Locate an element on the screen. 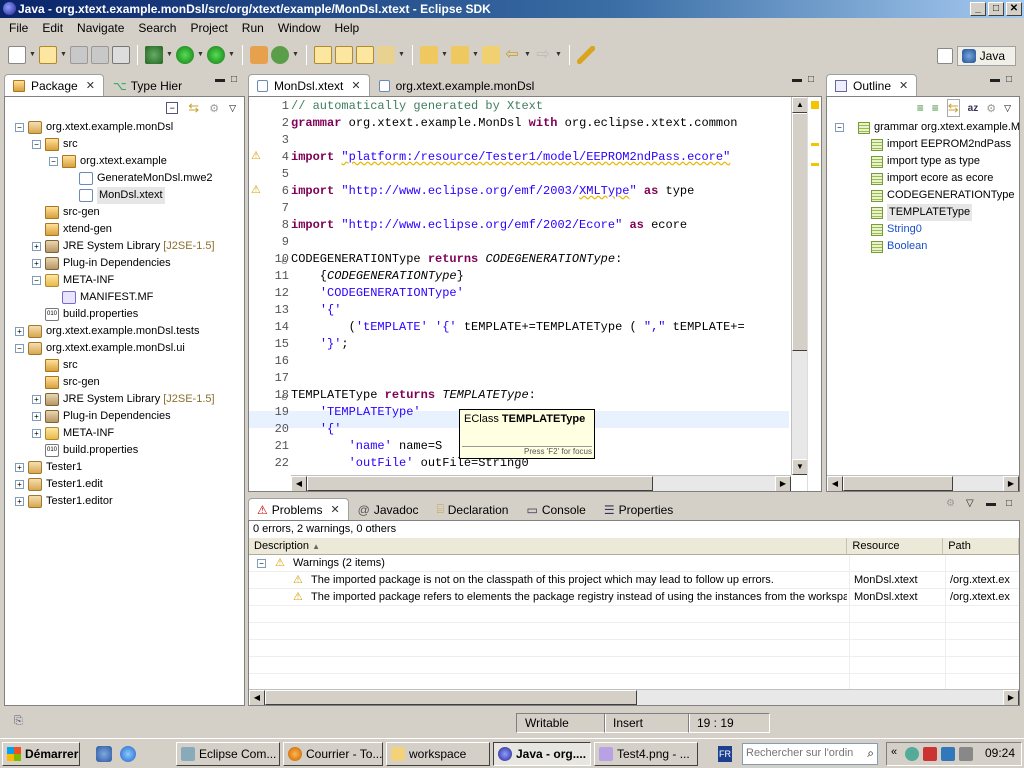 This screenshot has height=768, width=1024. clock: 09:24 is located at coordinates (1000, 753).